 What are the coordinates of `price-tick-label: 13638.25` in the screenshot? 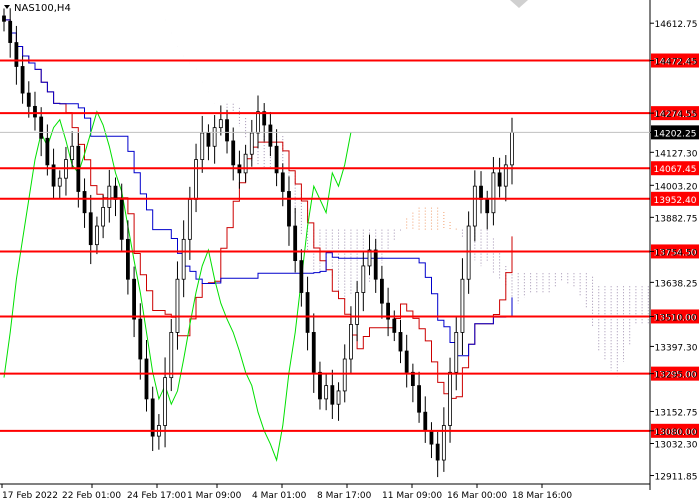 It's located at (676, 284).